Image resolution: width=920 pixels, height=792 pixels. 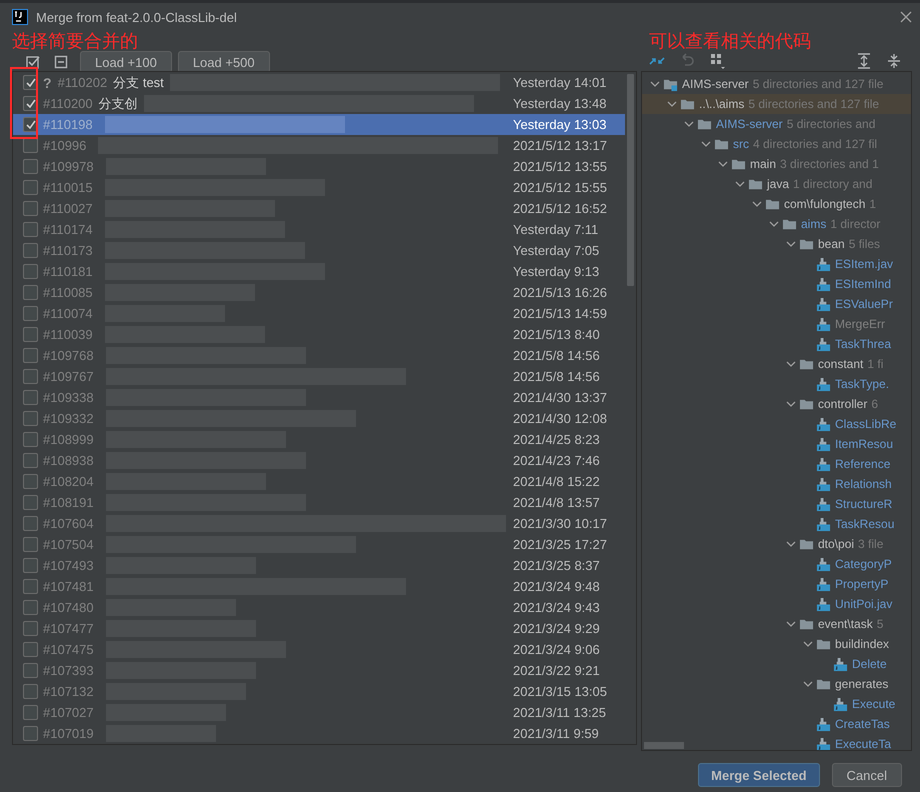 I want to click on tree-row: ClassLibRe, so click(x=776, y=424).